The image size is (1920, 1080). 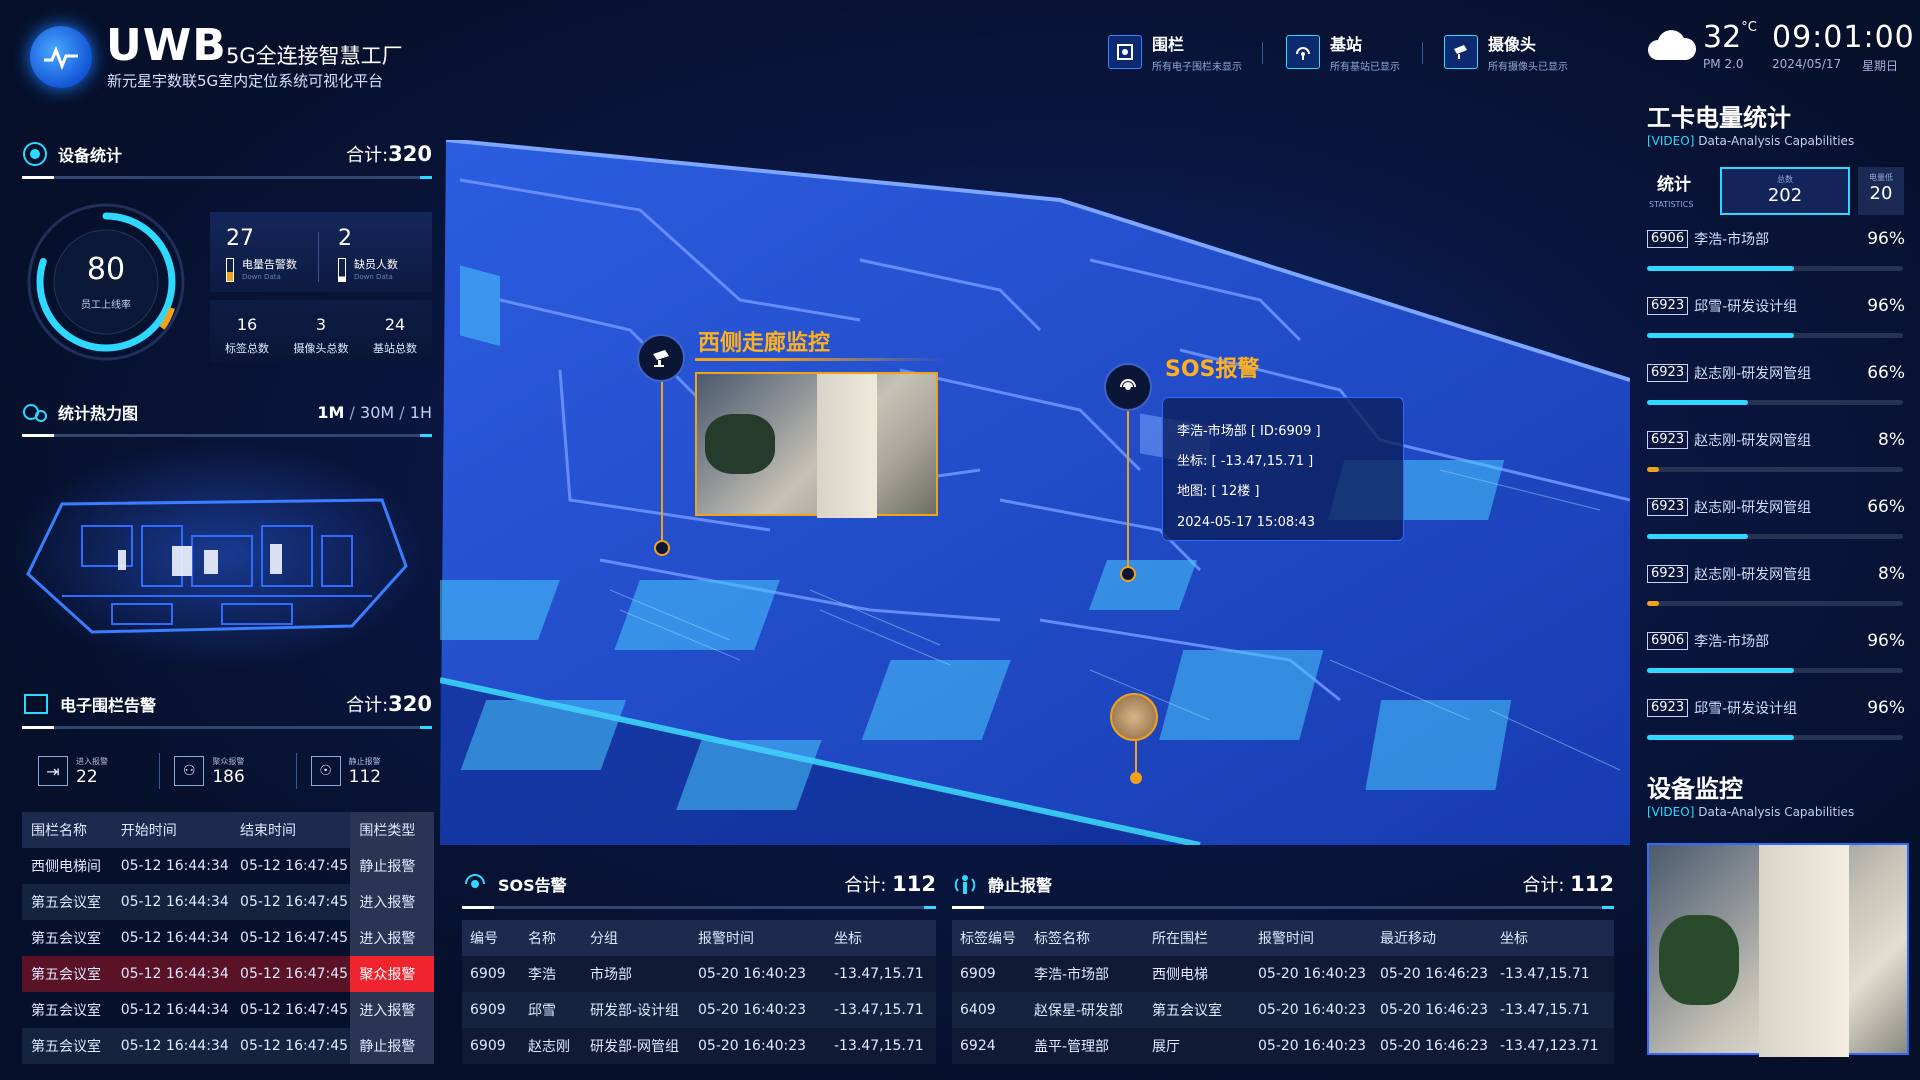 What do you see at coordinates (1719, 118) in the screenshot?
I see `battery-title: 工卡电量统计` at bounding box center [1719, 118].